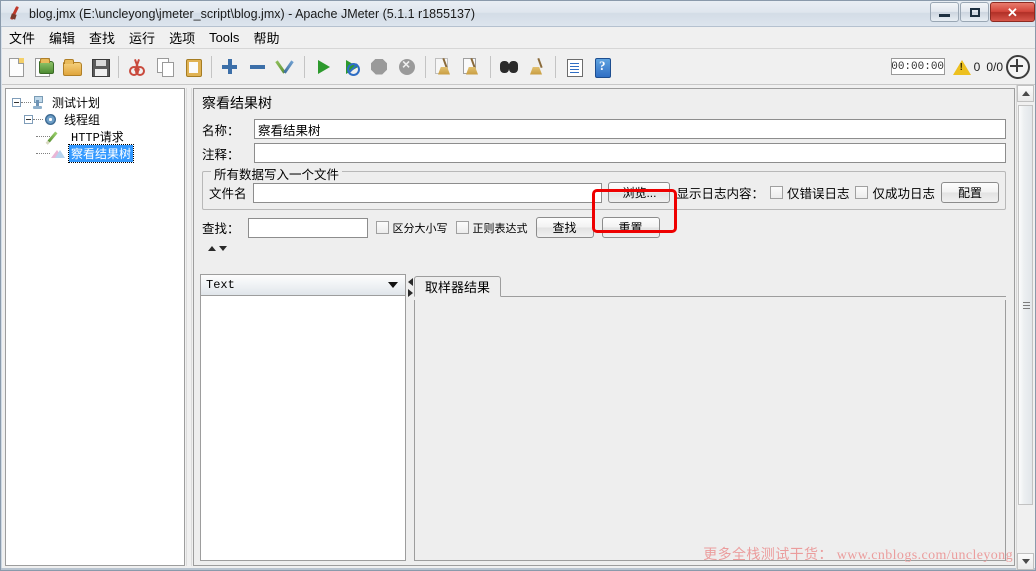 The image size is (1036, 571). What do you see at coordinates (228, 194) in the screenshot?
I see `filename-label: 文件名` at bounding box center [228, 194].